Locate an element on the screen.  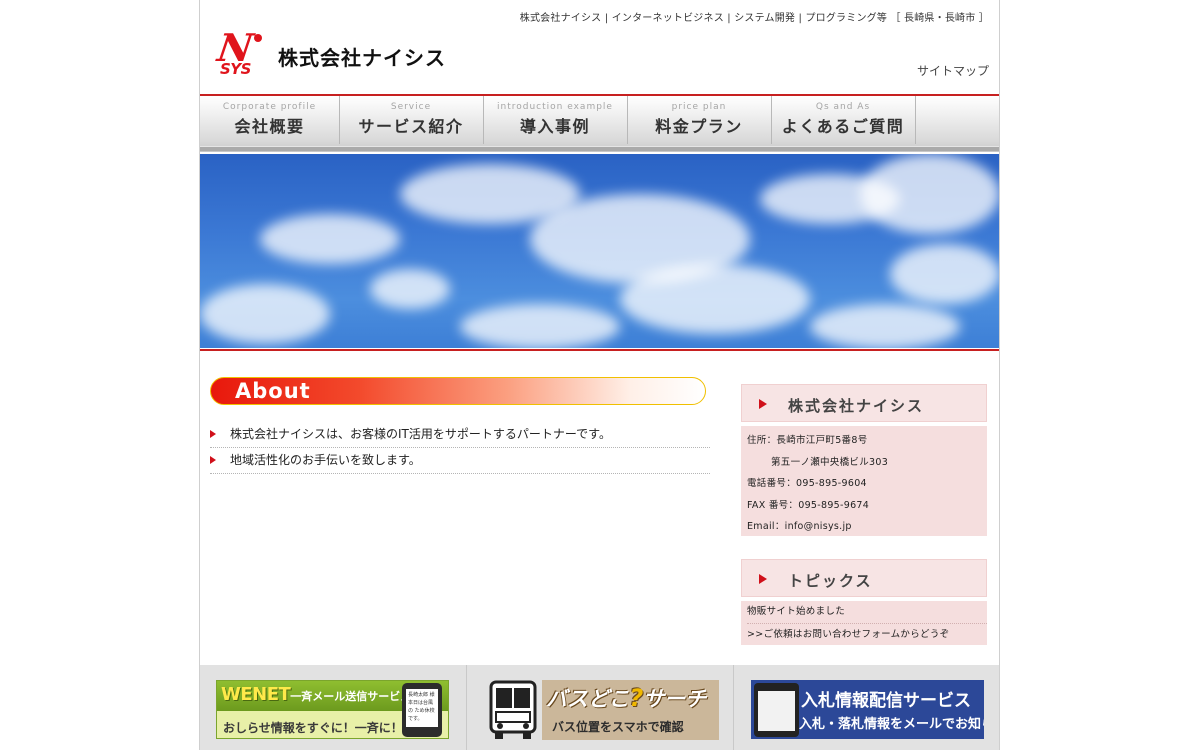
nav-item-en: price plan is located at coordinates (699, 107).